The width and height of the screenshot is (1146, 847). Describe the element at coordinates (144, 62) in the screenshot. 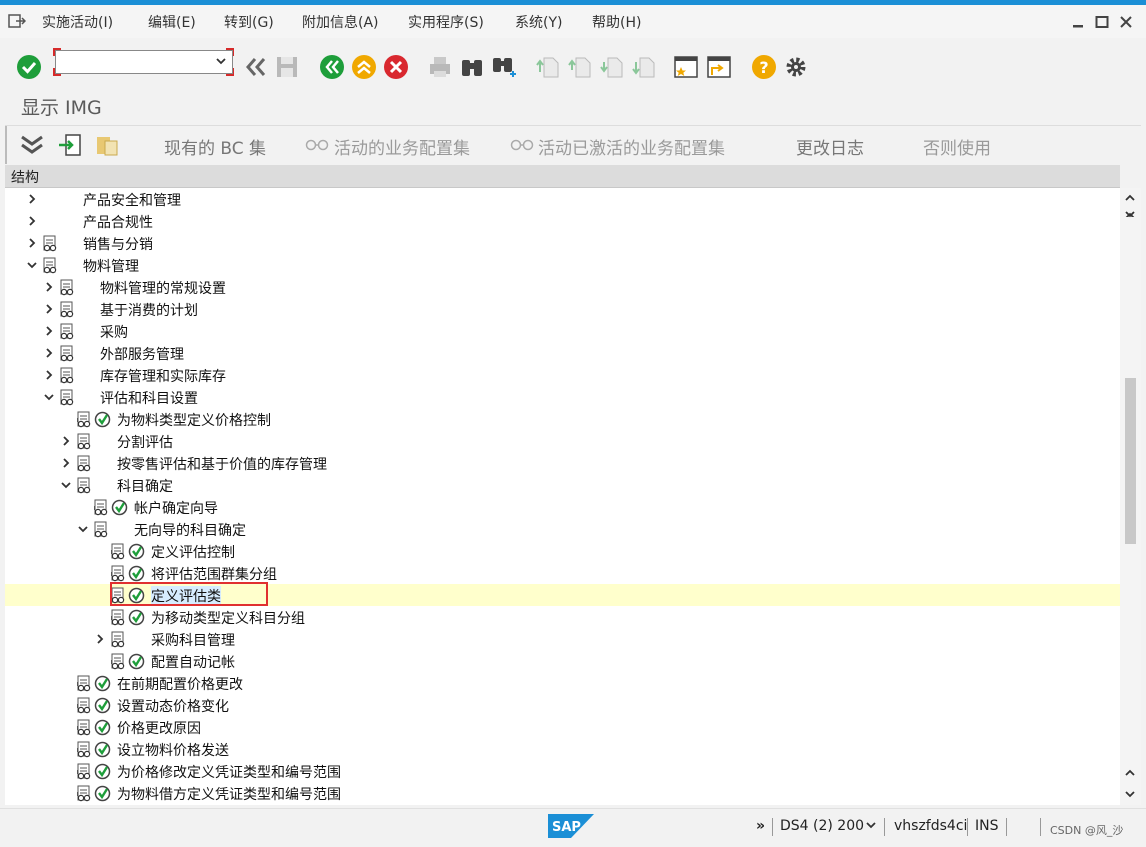

I see `command-input` at that location.